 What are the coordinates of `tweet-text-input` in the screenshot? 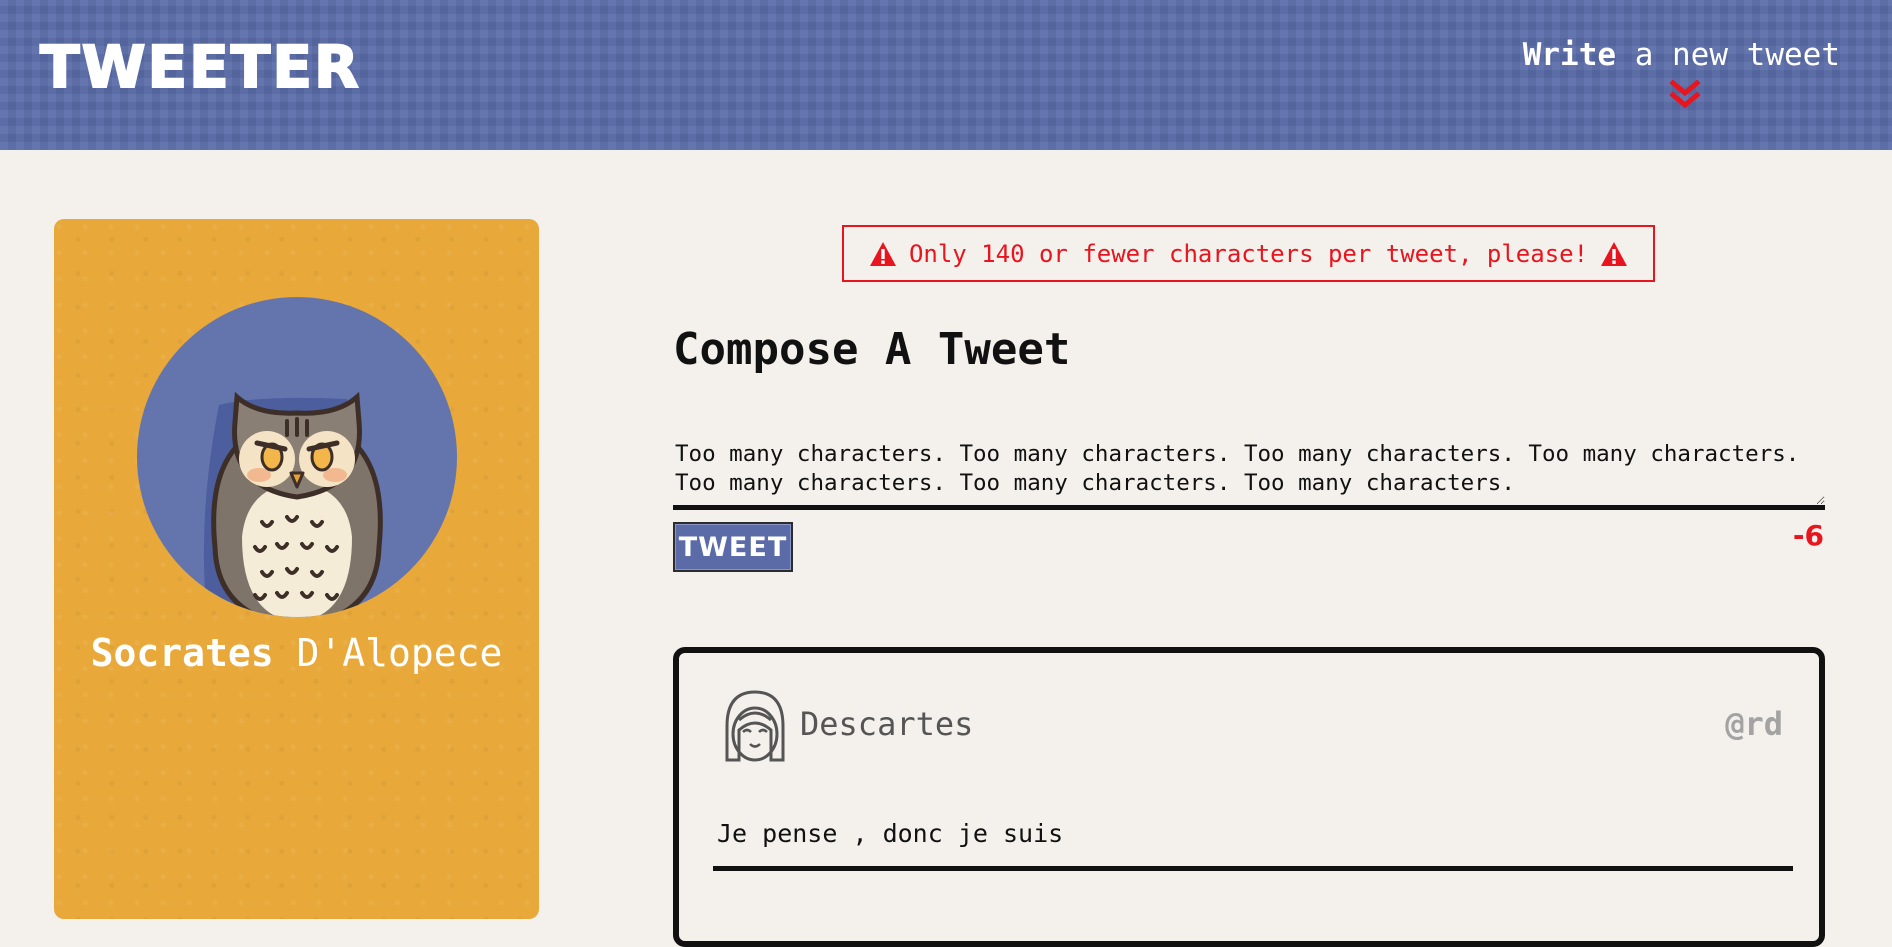 It's located at (1249, 475).